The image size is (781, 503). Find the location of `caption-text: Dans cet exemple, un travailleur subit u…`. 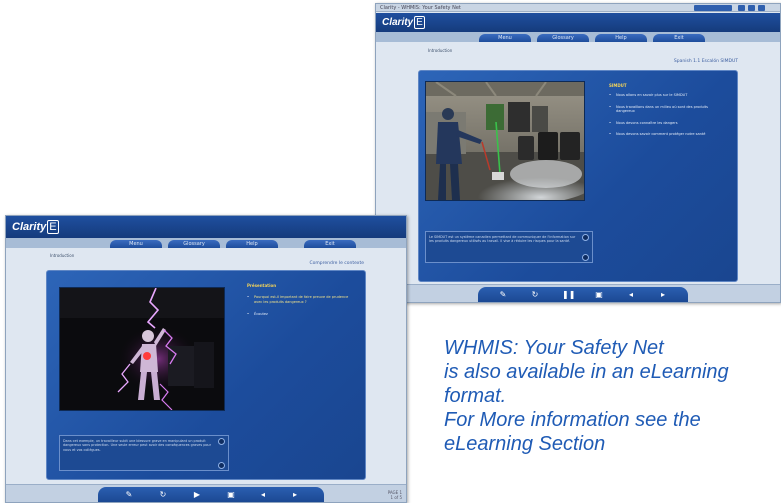

caption-text: Dans cet exemple, un travailleur subit u… is located at coordinates (137, 445).